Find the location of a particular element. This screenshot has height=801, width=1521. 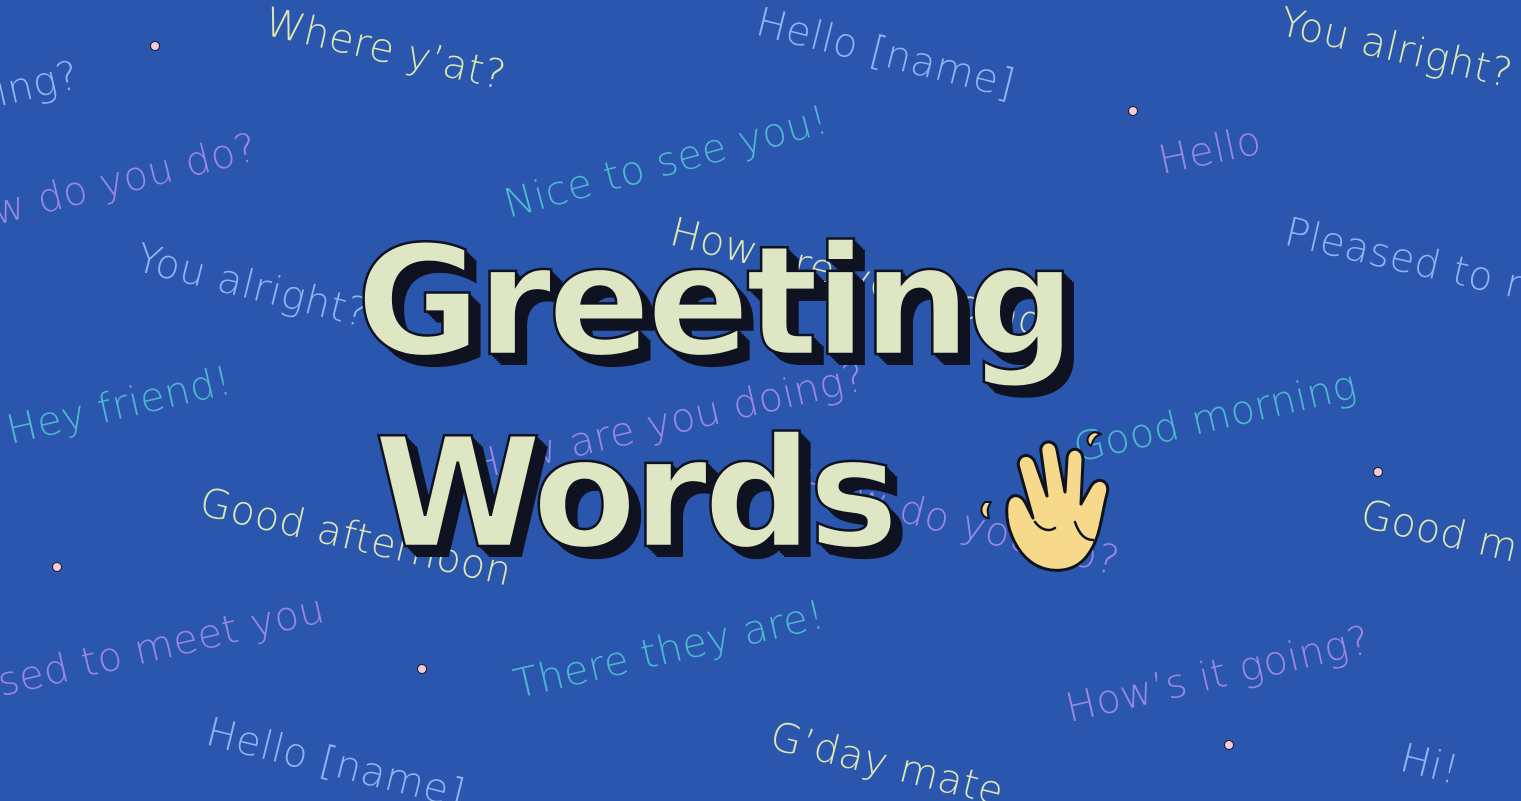

phrase-hows-it-going: How’s it going? is located at coordinates (1218, 674).